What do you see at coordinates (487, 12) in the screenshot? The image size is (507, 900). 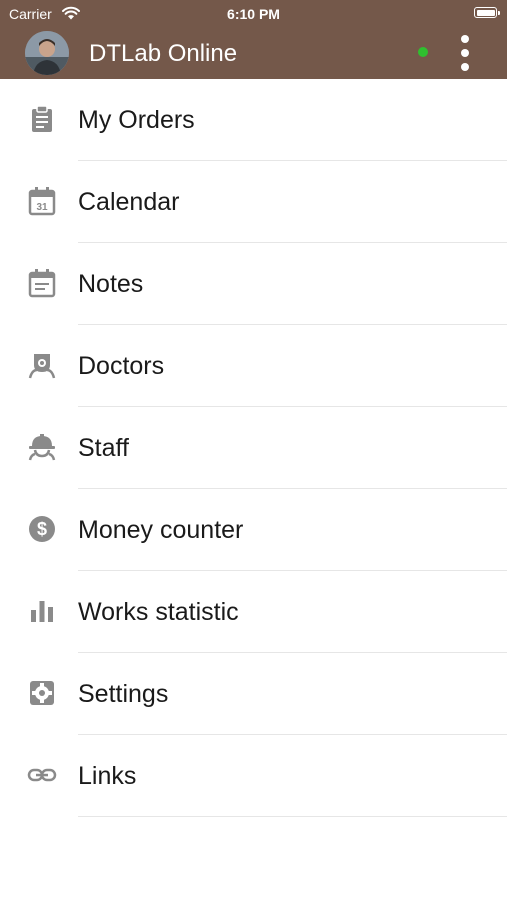 I see `battery-icon` at bounding box center [487, 12].